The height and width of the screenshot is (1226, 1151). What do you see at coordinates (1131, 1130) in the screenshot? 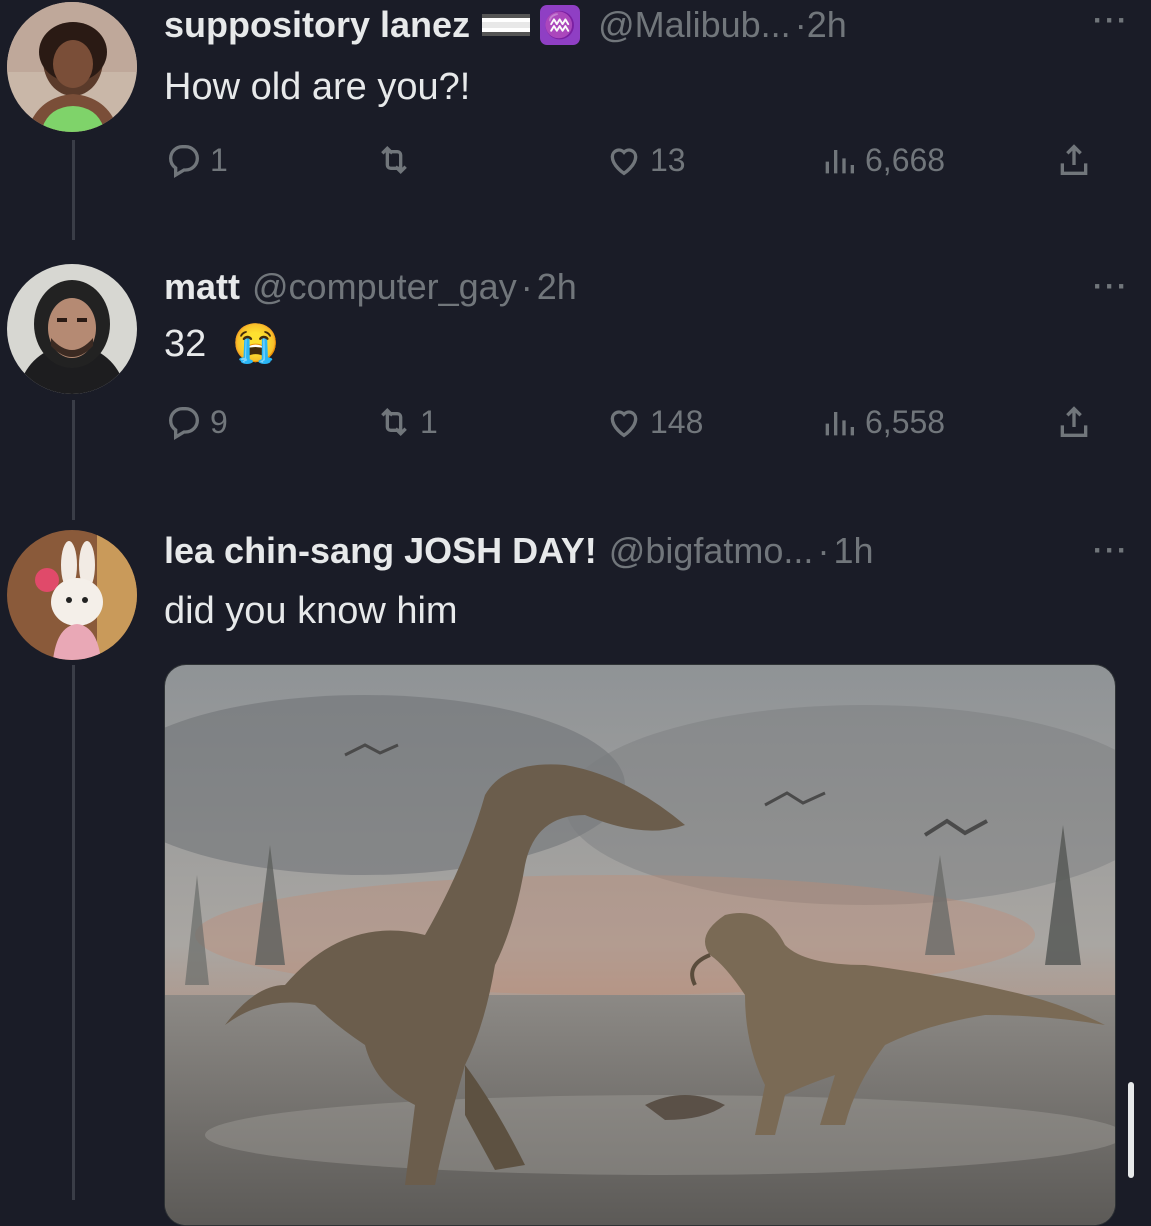
I see `scrollbar` at bounding box center [1131, 1130].